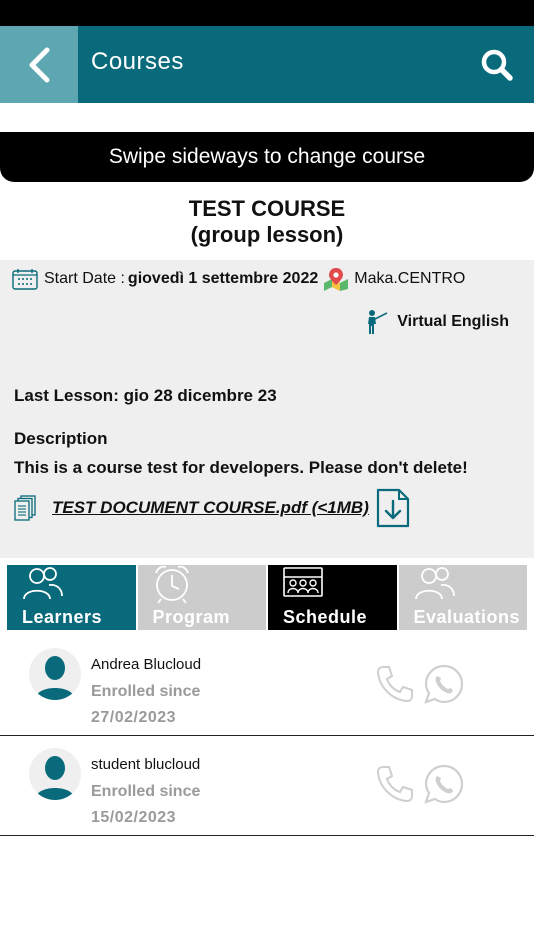 The height and width of the screenshot is (950, 534). I want to click on enrolled-date: 15/02/2023, so click(134, 817).